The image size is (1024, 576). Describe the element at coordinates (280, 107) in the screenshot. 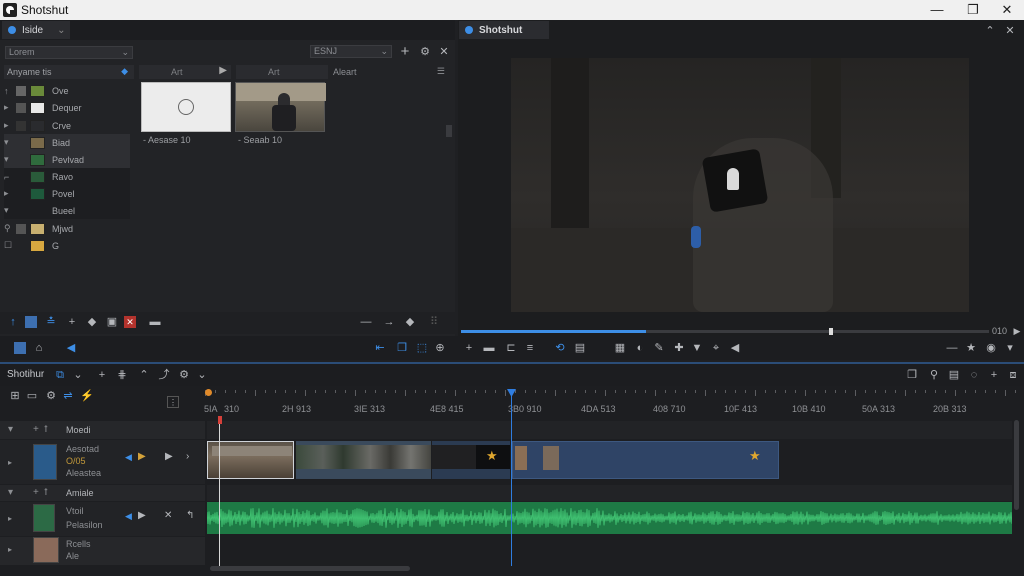

I see `asset-thumbnail-video` at that location.